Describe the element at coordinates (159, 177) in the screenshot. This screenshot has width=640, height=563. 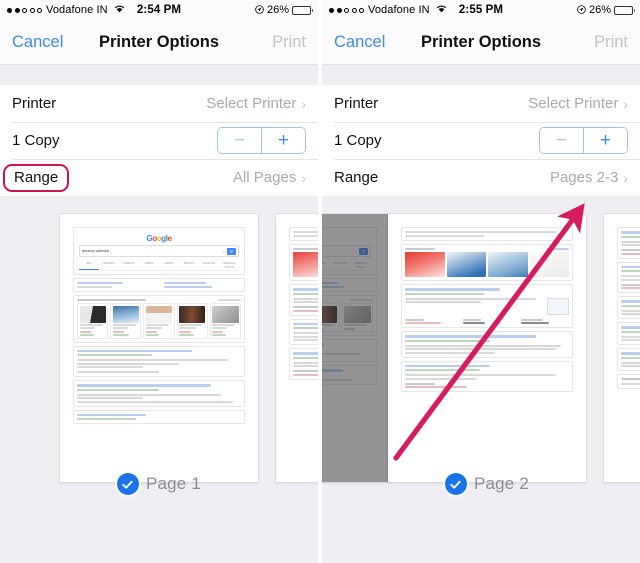
I see `row-range: Range All Pages ›` at that location.